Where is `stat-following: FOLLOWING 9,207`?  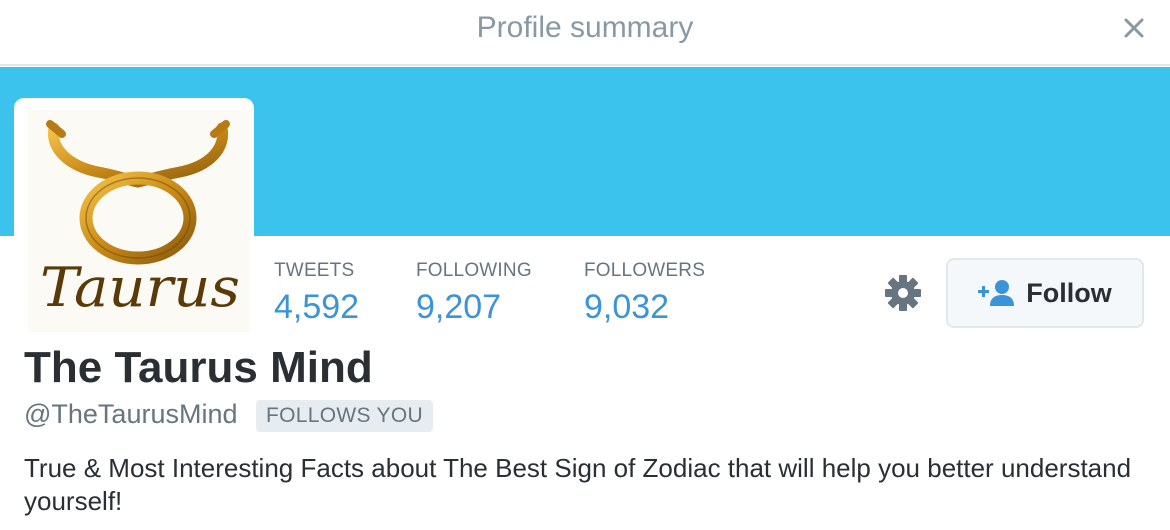
stat-following: FOLLOWING 9,207 is located at coordinates (474, 293).